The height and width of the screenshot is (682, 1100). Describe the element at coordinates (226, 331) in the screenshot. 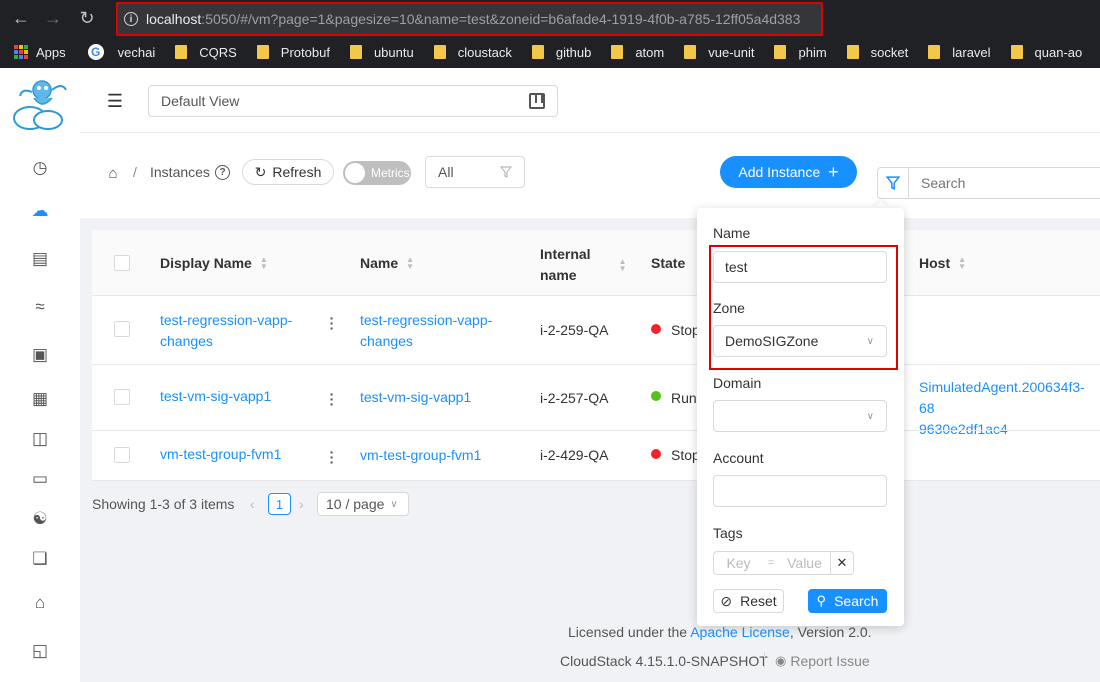

I see `row-display-name: test-regression-vapp- changes` at that location.